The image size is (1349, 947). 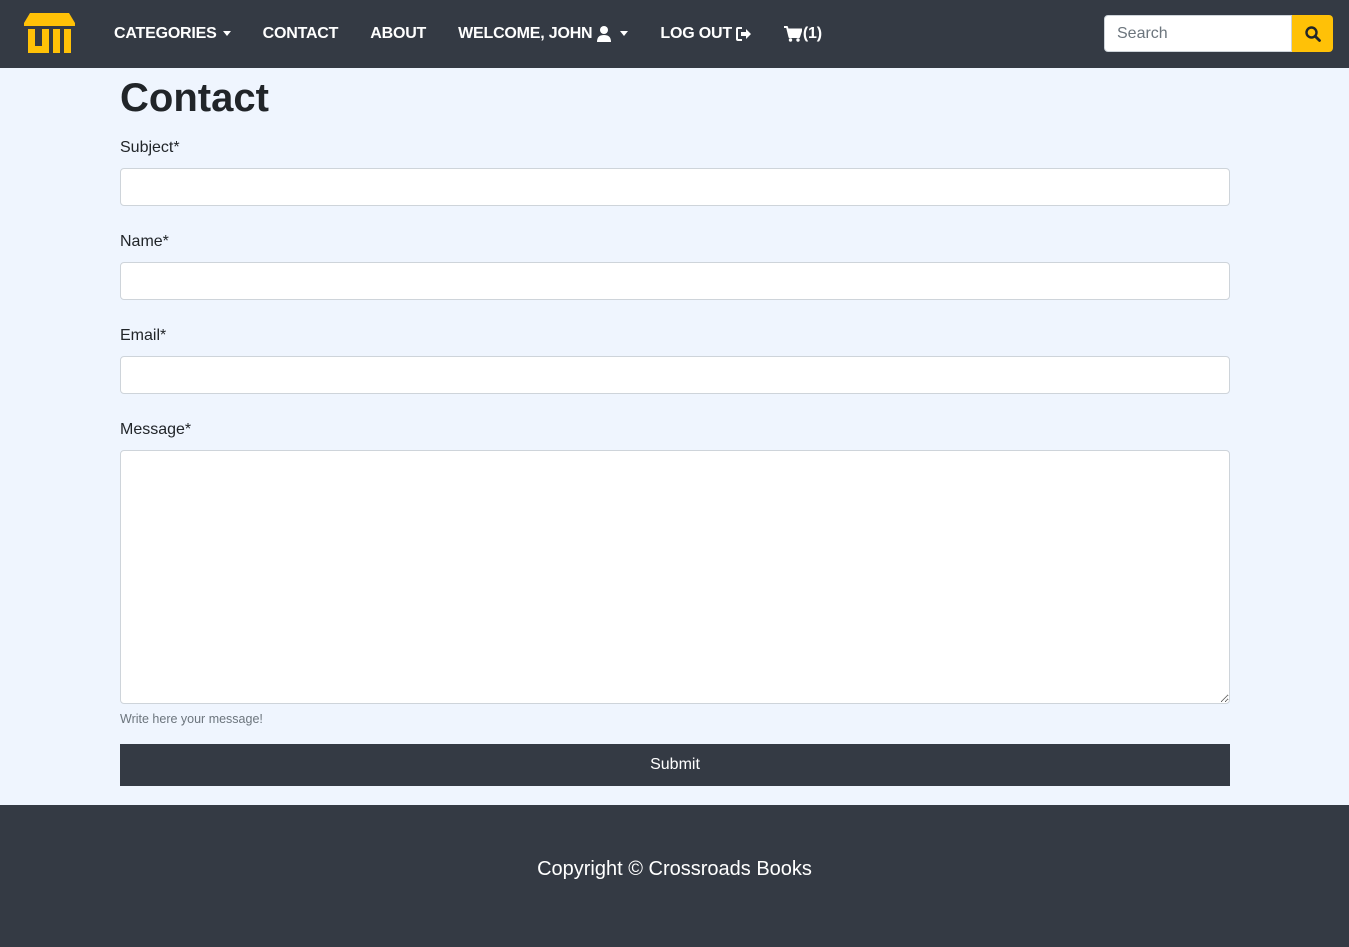 I want to click on search-icon, so click(x=1312, y=33).